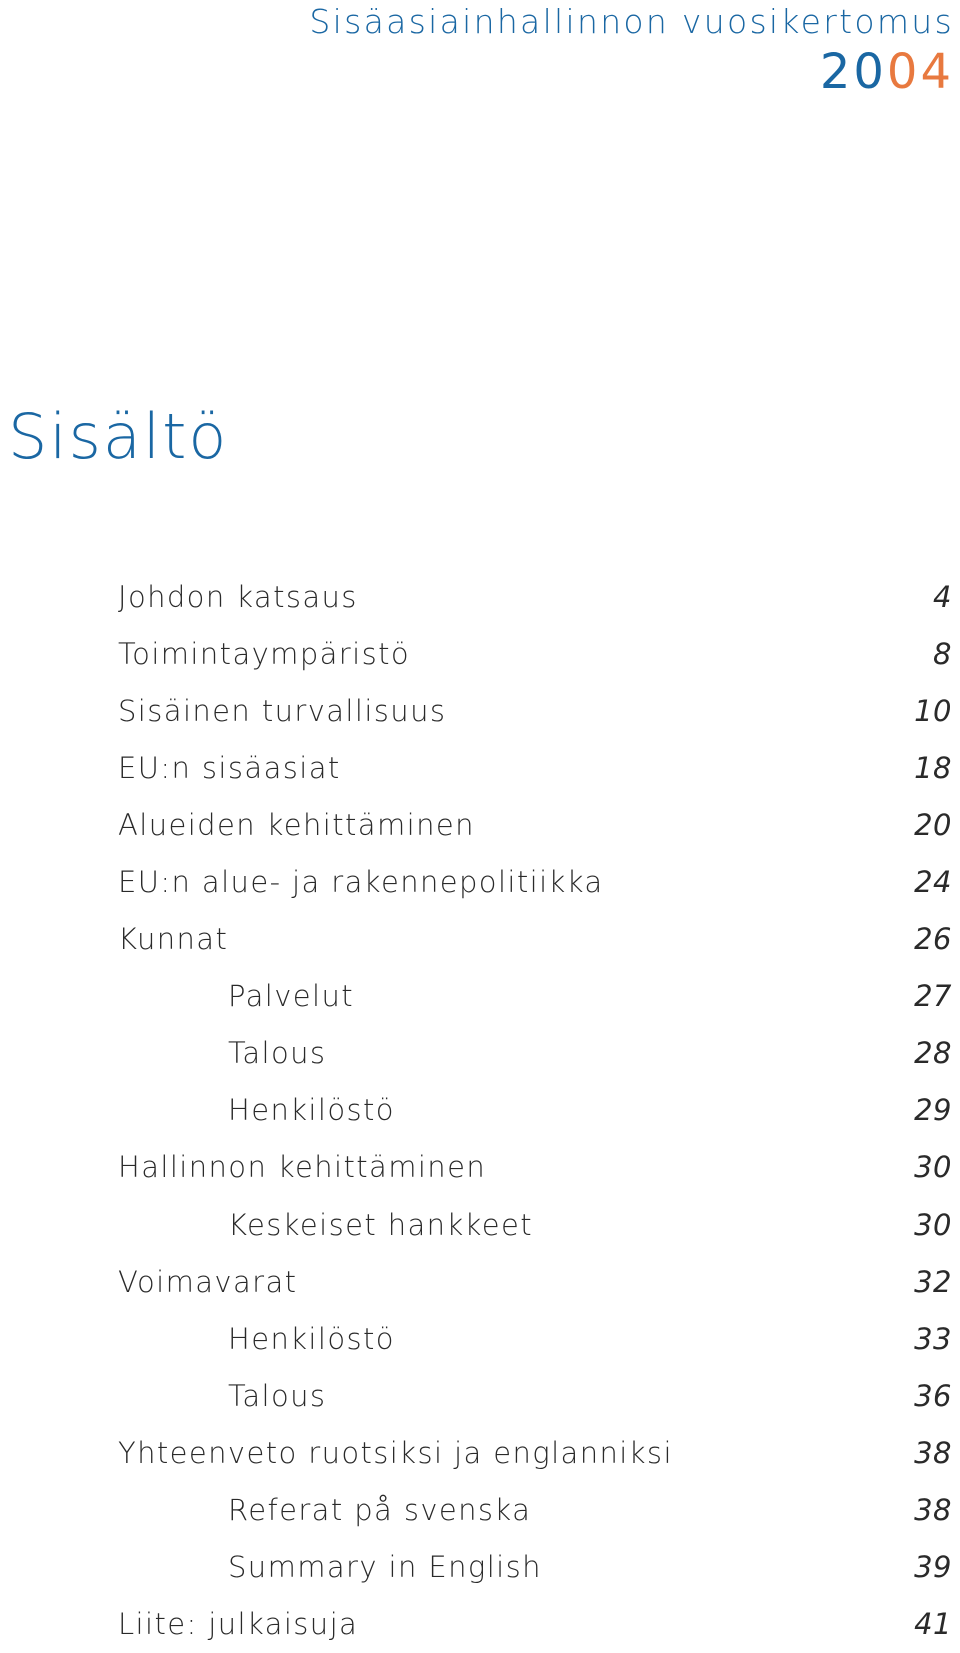  What do you see at coordinates (933, 1624) in the screenshot?
I see `toc-entry-page-number: 41` at bounding box center [933, 1624].